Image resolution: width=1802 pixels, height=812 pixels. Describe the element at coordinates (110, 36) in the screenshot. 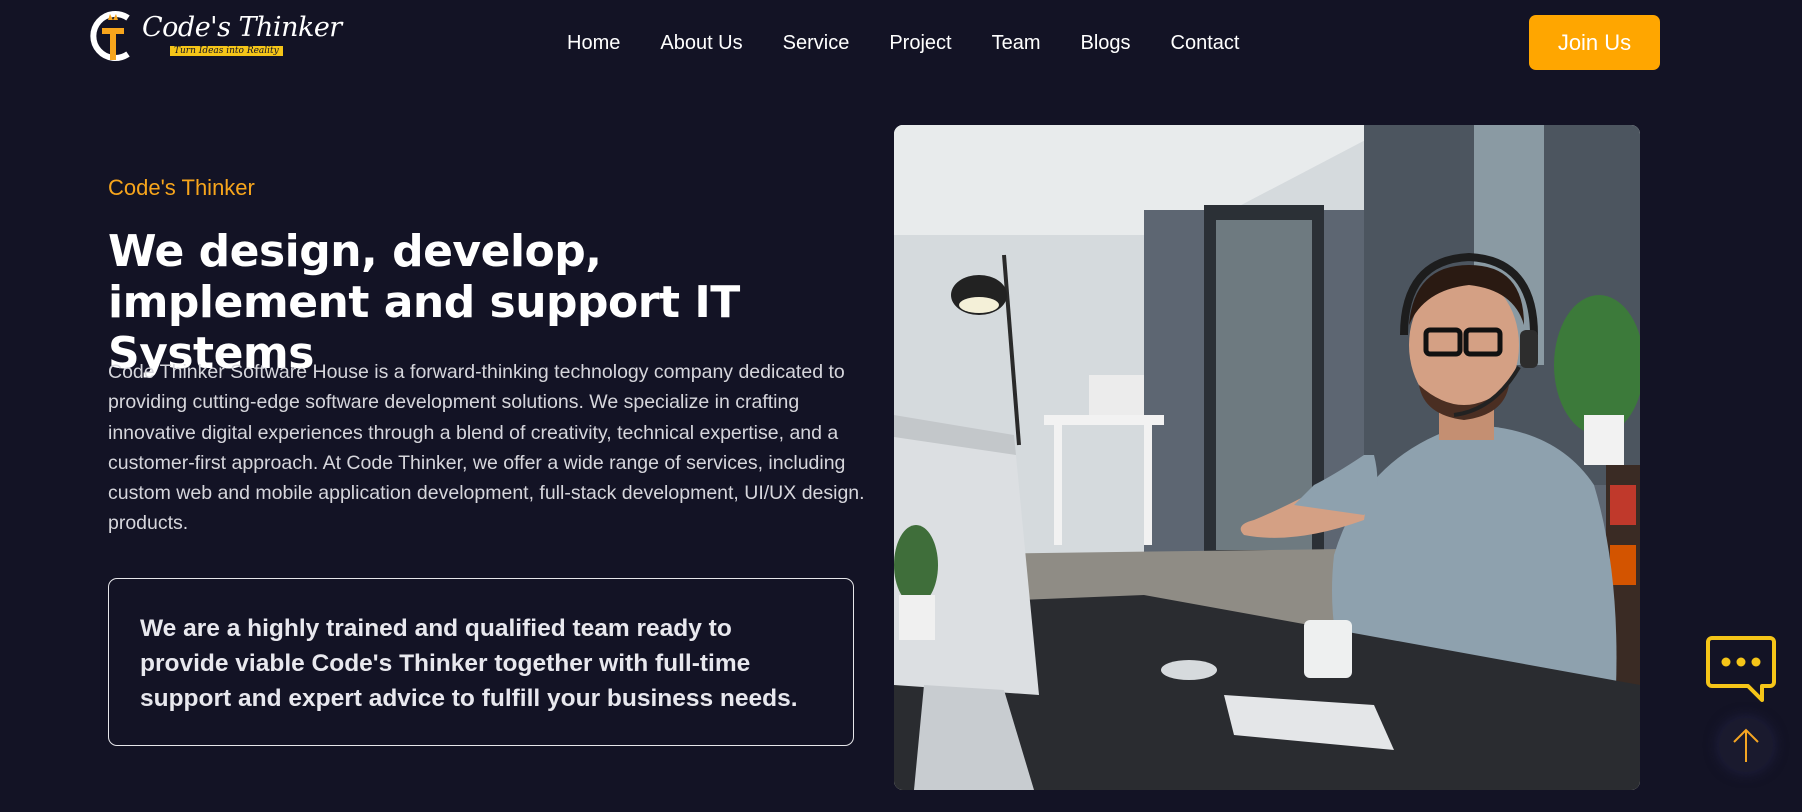

I see `logo-mark-icon` at that location.